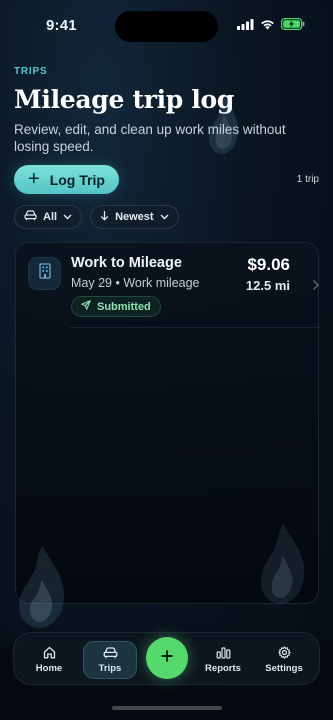 This screenshot has width=333, height=720. What do you see at coordinates (49, 652) in the screenshot?
I see `home-icon` at bounding box center [49, 652].